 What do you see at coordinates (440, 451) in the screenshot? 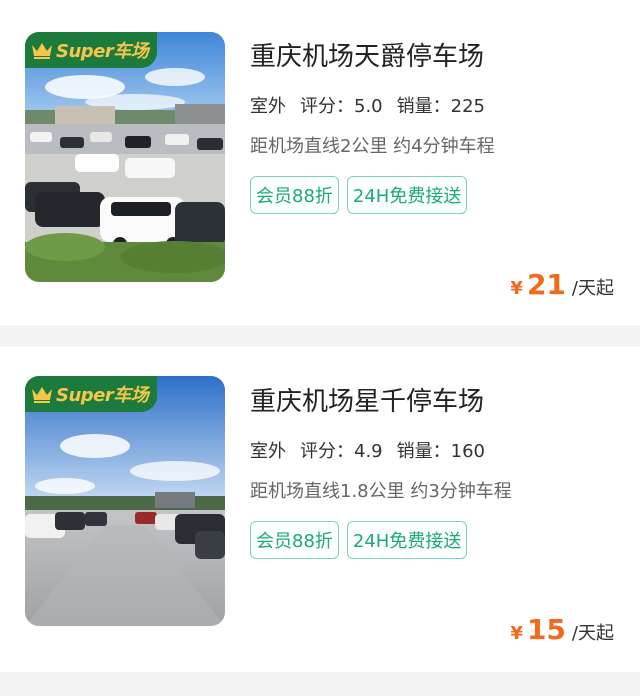
I see `sales-count: 销量：160` at bounding box center [440, 451].